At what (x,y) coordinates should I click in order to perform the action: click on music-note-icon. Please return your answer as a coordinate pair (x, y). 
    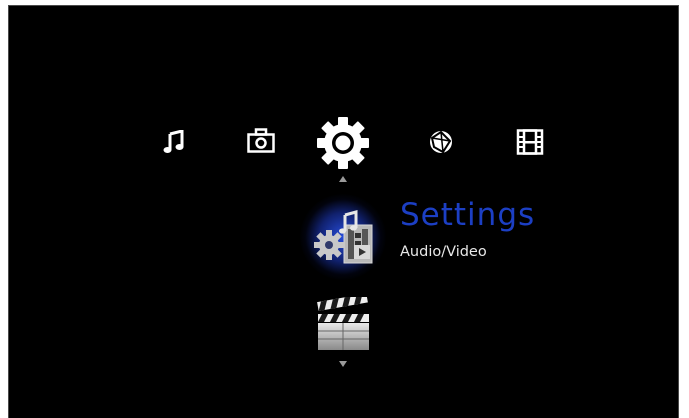
    Looking at the image, I should click on (174, 142).